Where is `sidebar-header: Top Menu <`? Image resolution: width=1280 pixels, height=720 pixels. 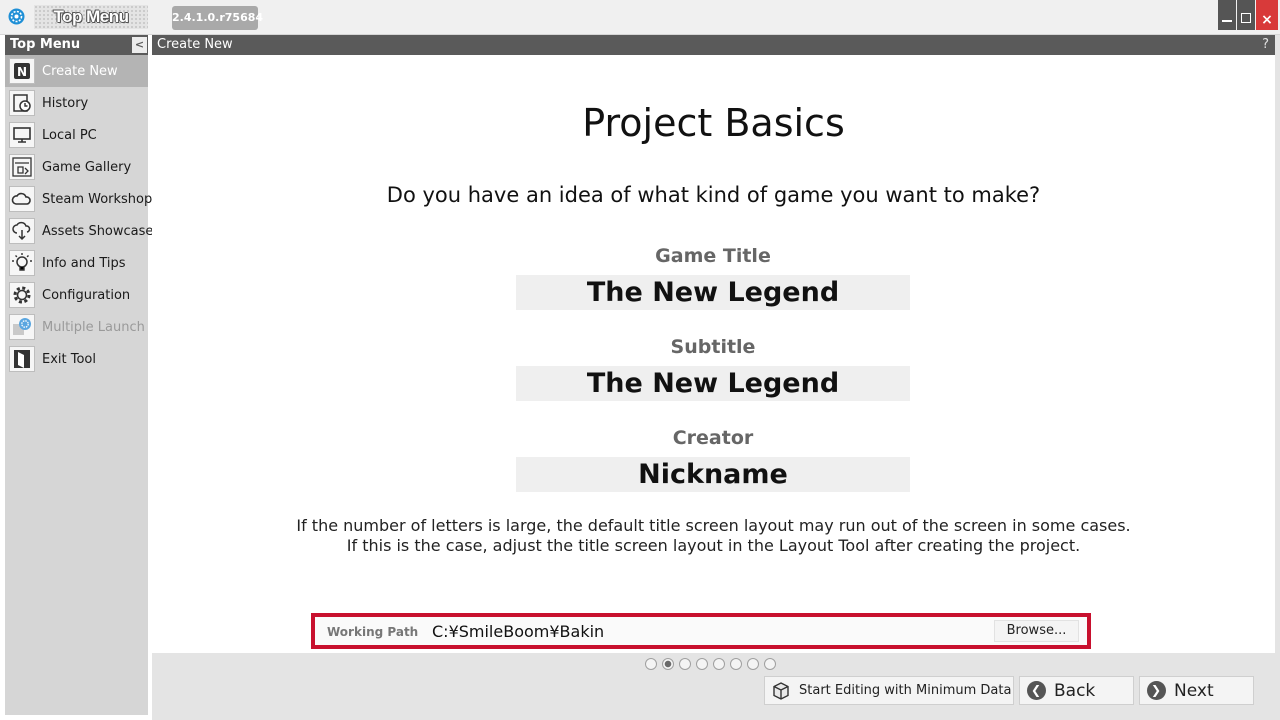 sidebar-header: Top Menu < is located at coordinates (76, 45).